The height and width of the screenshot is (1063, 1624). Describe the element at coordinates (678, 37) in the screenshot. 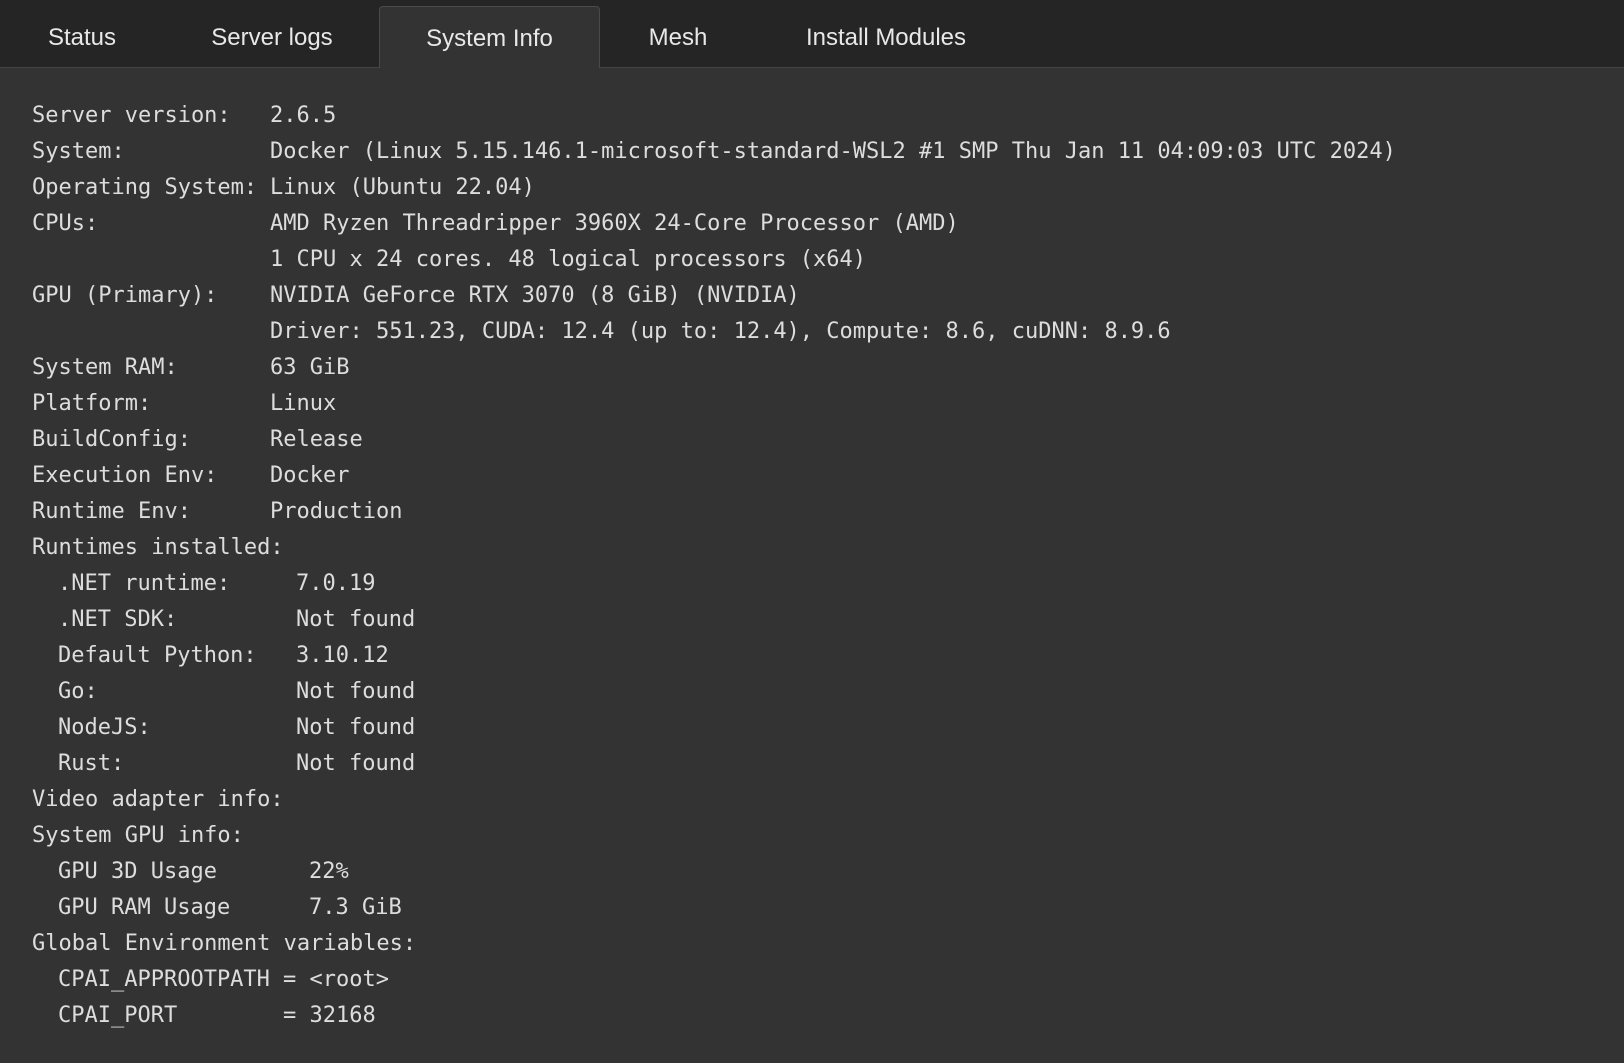

I see `tab-mesh: Mesh` at that location.